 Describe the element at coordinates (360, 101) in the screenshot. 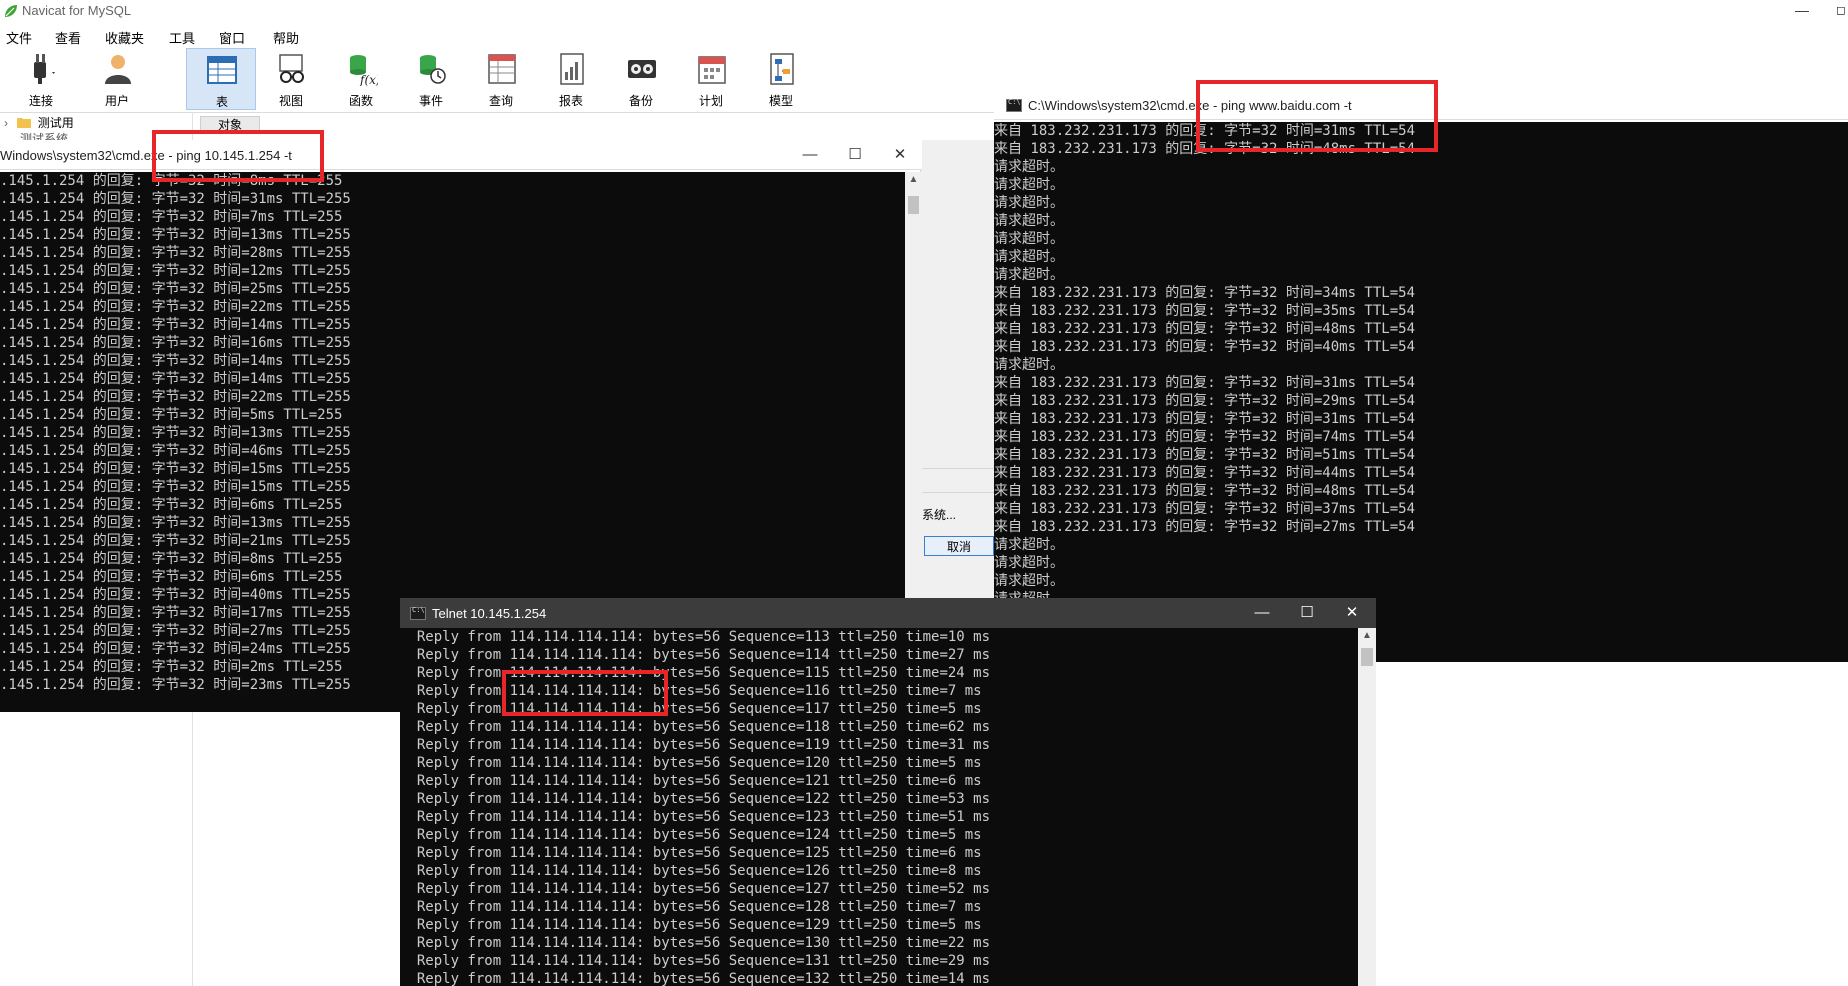

I see `function-label: 函数` at that location.